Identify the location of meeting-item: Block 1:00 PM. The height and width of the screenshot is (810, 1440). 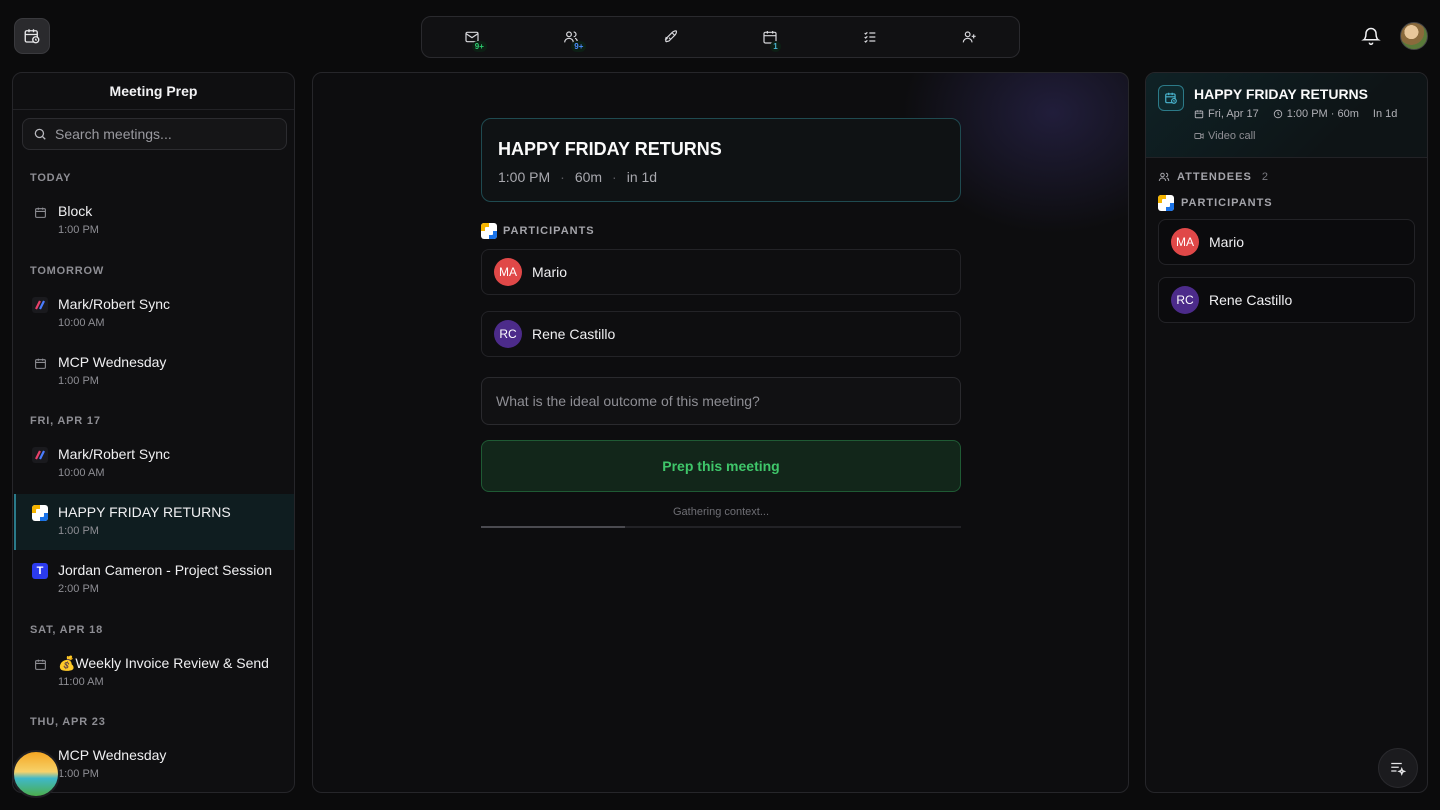
(154, 221).